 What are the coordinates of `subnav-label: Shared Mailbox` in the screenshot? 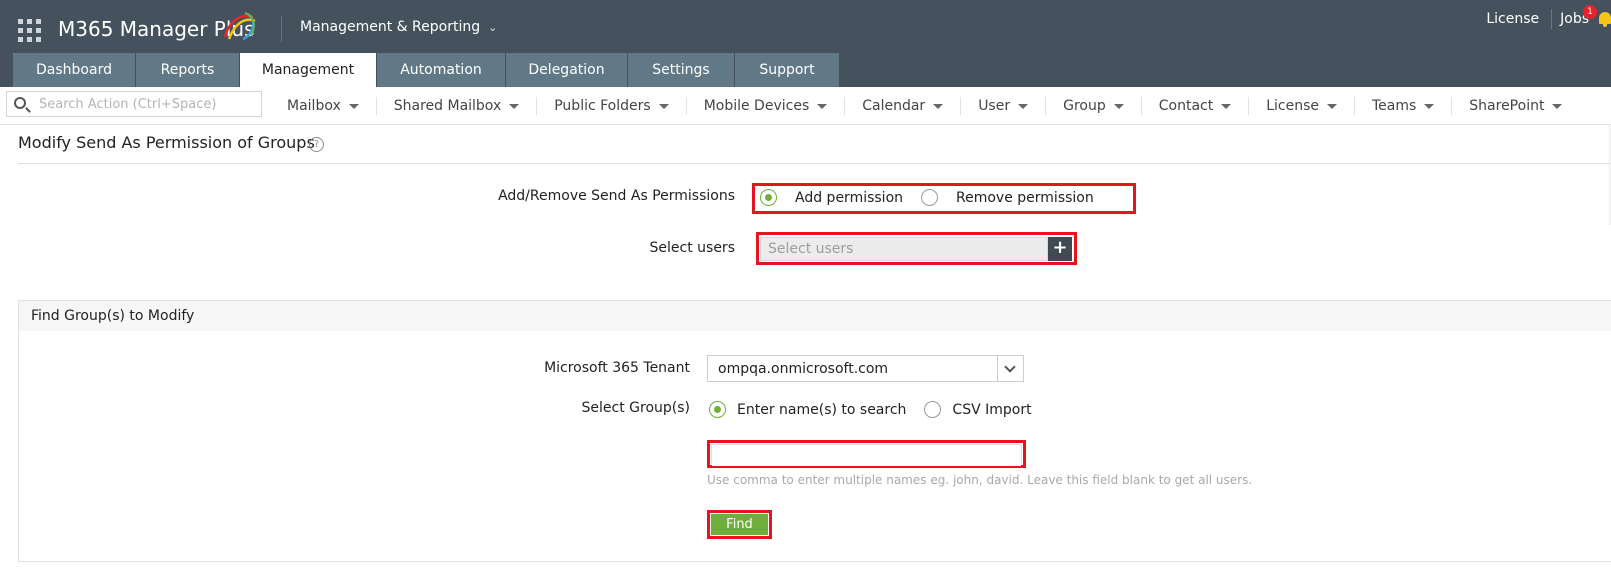 It's located at (447, 106).